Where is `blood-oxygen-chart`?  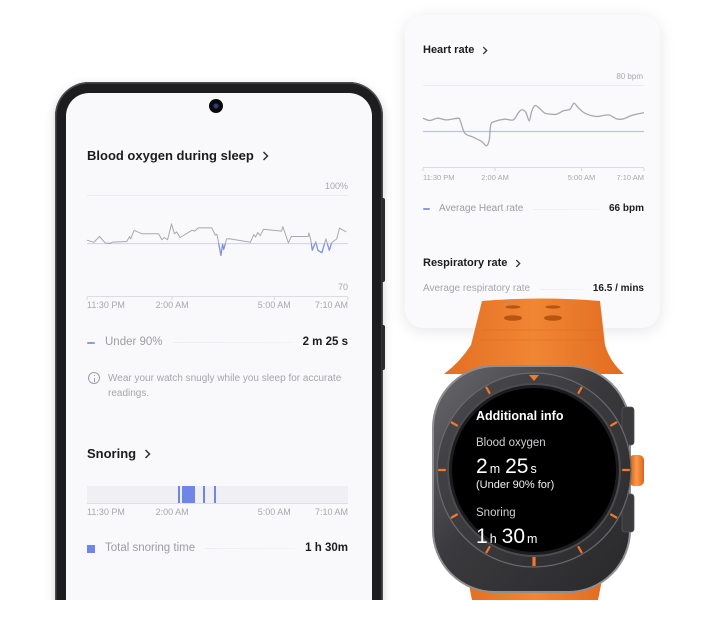 blood-oxygen-chart is located at coordinates (217, 247).